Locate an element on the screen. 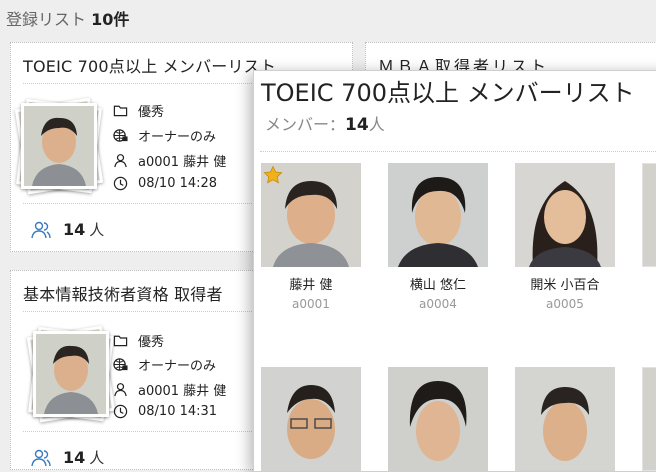 The width and height of the screenshot is (656, 472). member-name: 藤井 健 is located at coordinates (311, 285).